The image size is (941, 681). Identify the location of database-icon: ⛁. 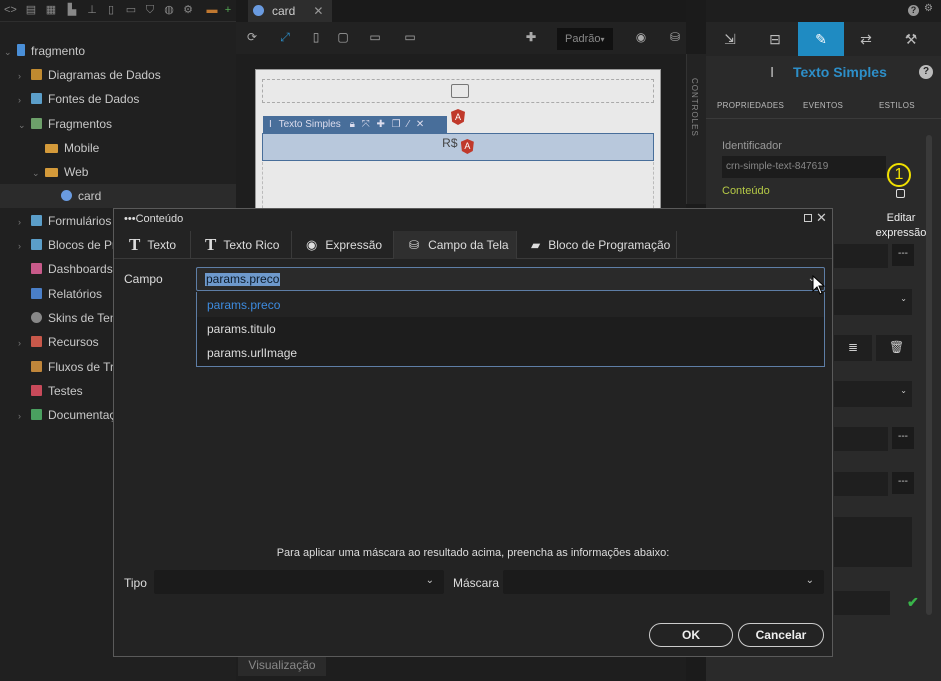
(675, 37).